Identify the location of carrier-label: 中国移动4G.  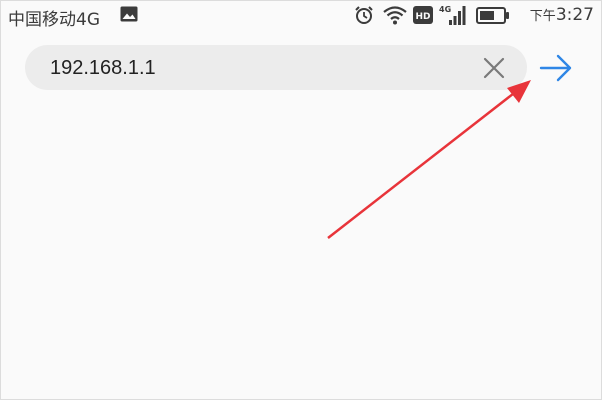
(54, 20).